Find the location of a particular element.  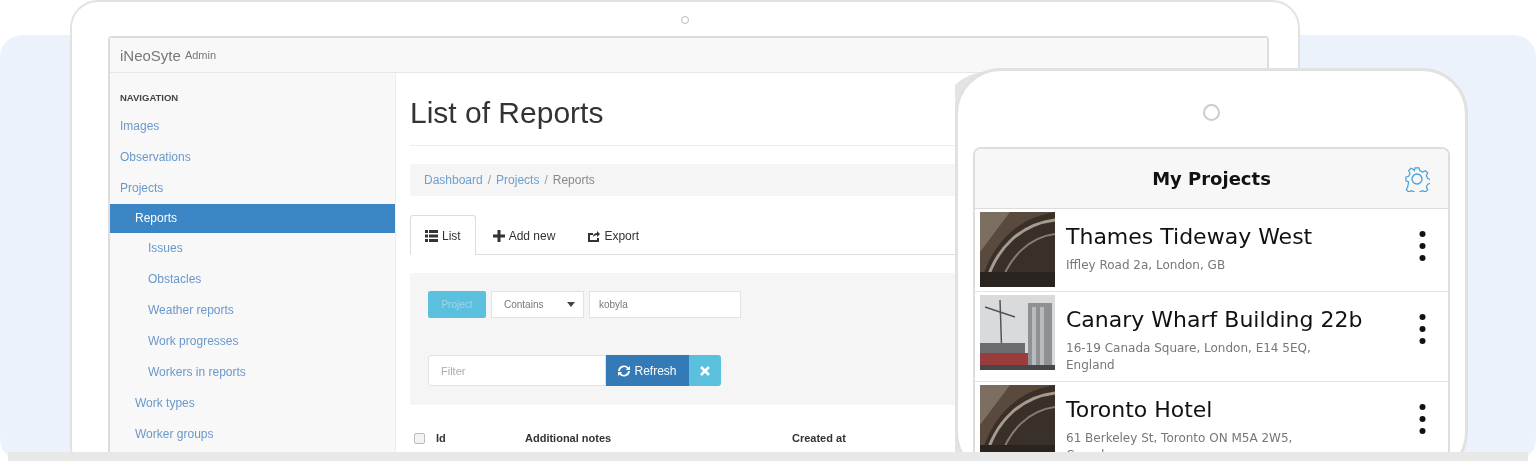

refresh-button: Refresh is located at coordinates (647, 370).